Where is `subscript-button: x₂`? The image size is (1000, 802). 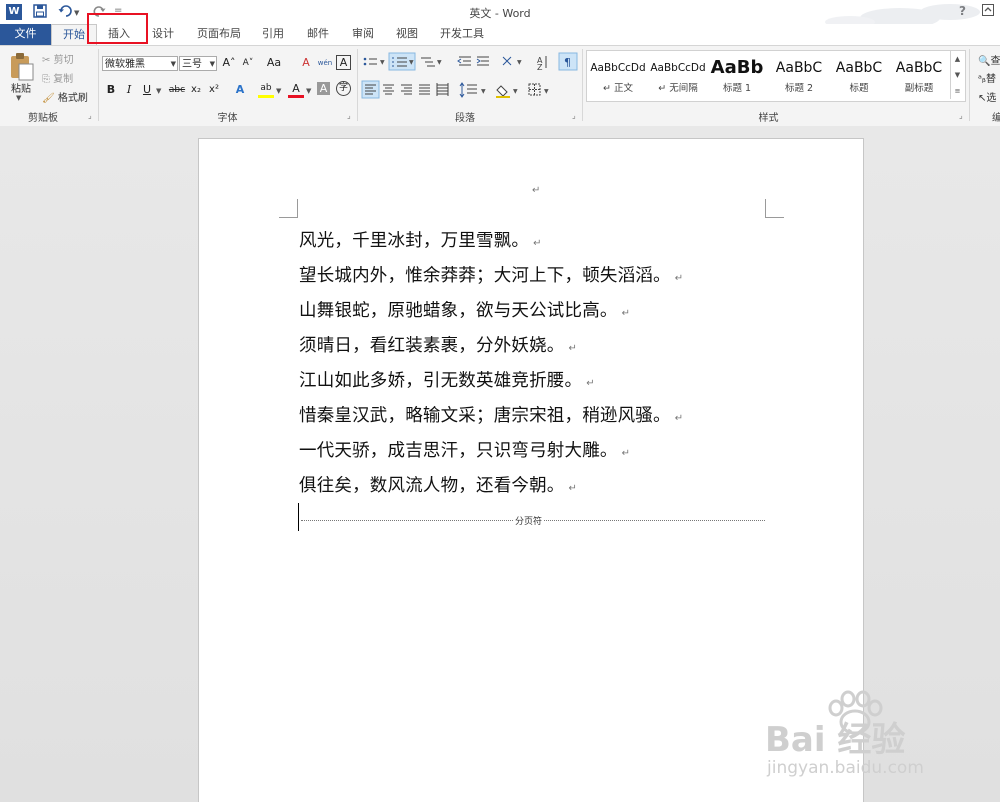
subscript-button: x₂ is located at coordinates (196, 90).